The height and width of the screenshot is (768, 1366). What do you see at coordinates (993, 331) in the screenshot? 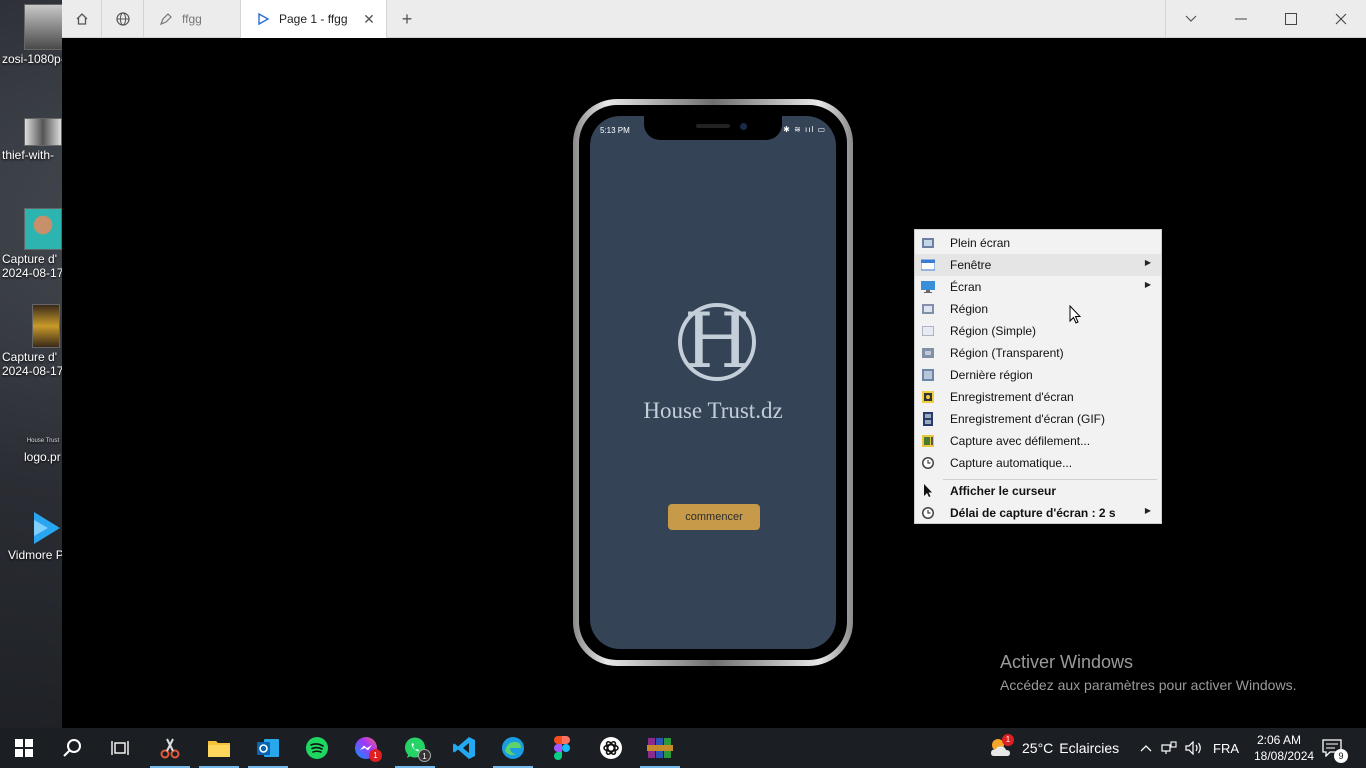
I see `menu-item-label: Région (Simple)` at bounding box center [993, 331].